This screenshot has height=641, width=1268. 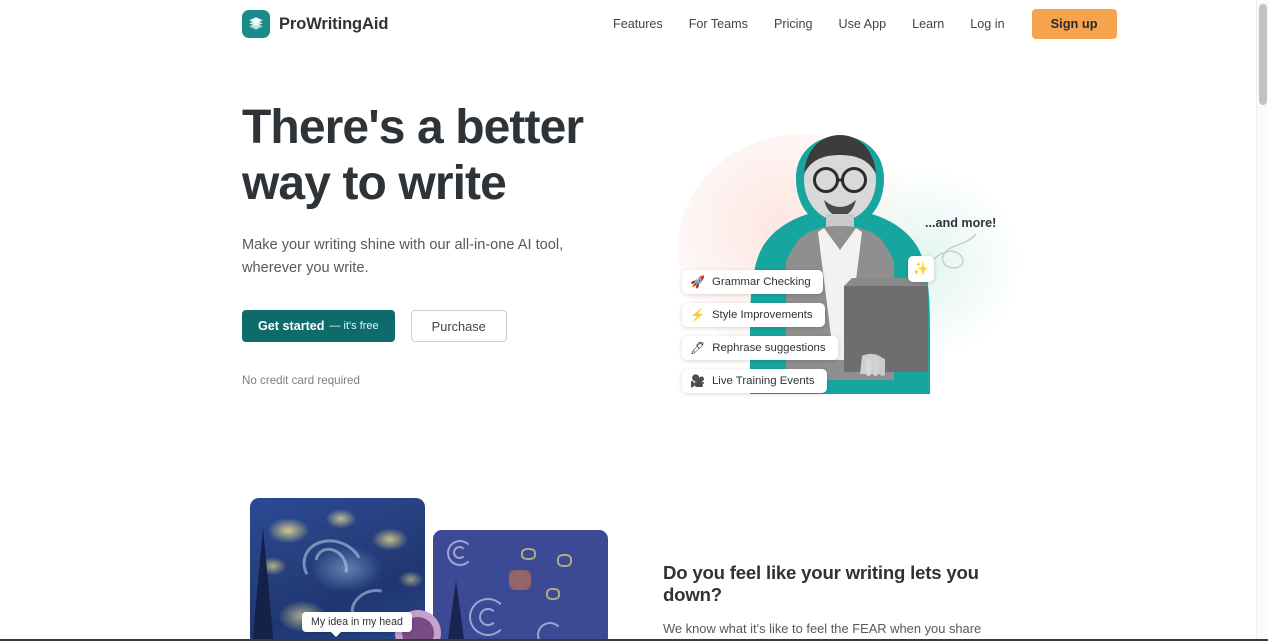 What do you see at coordinates (520, 580) in the screenshot?
I see `flat-moon-decoration` at bounding box center [520, 580].